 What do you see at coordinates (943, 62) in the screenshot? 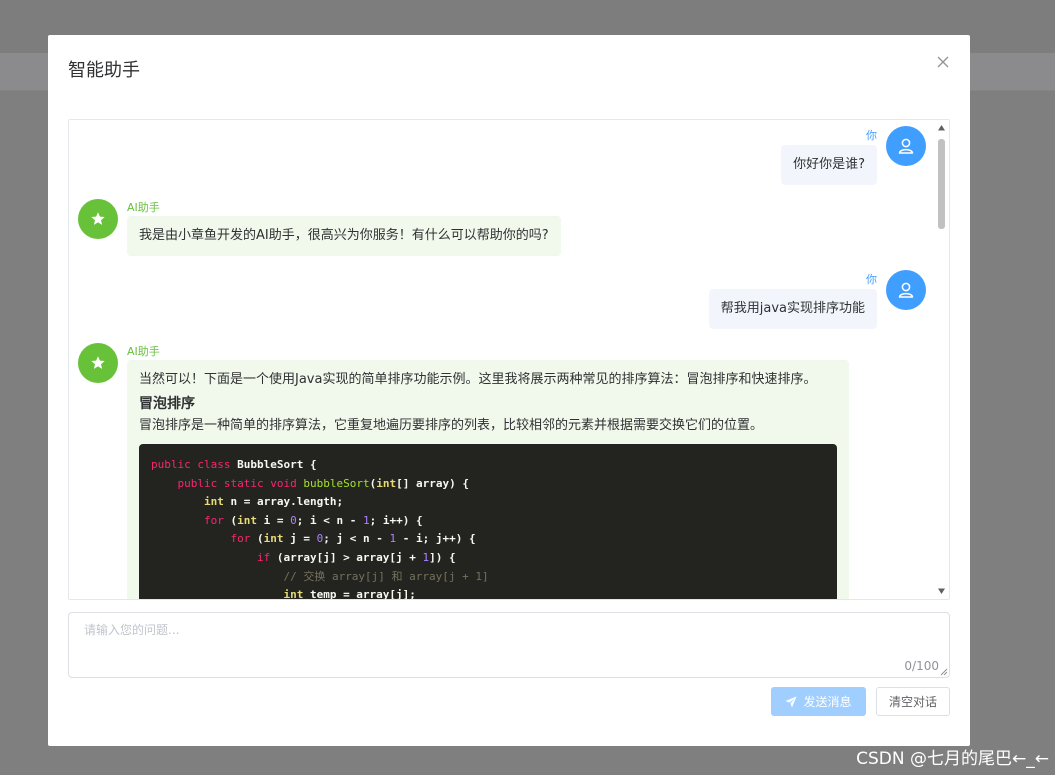
I see `close-icon` at bounding box center [943, 62].